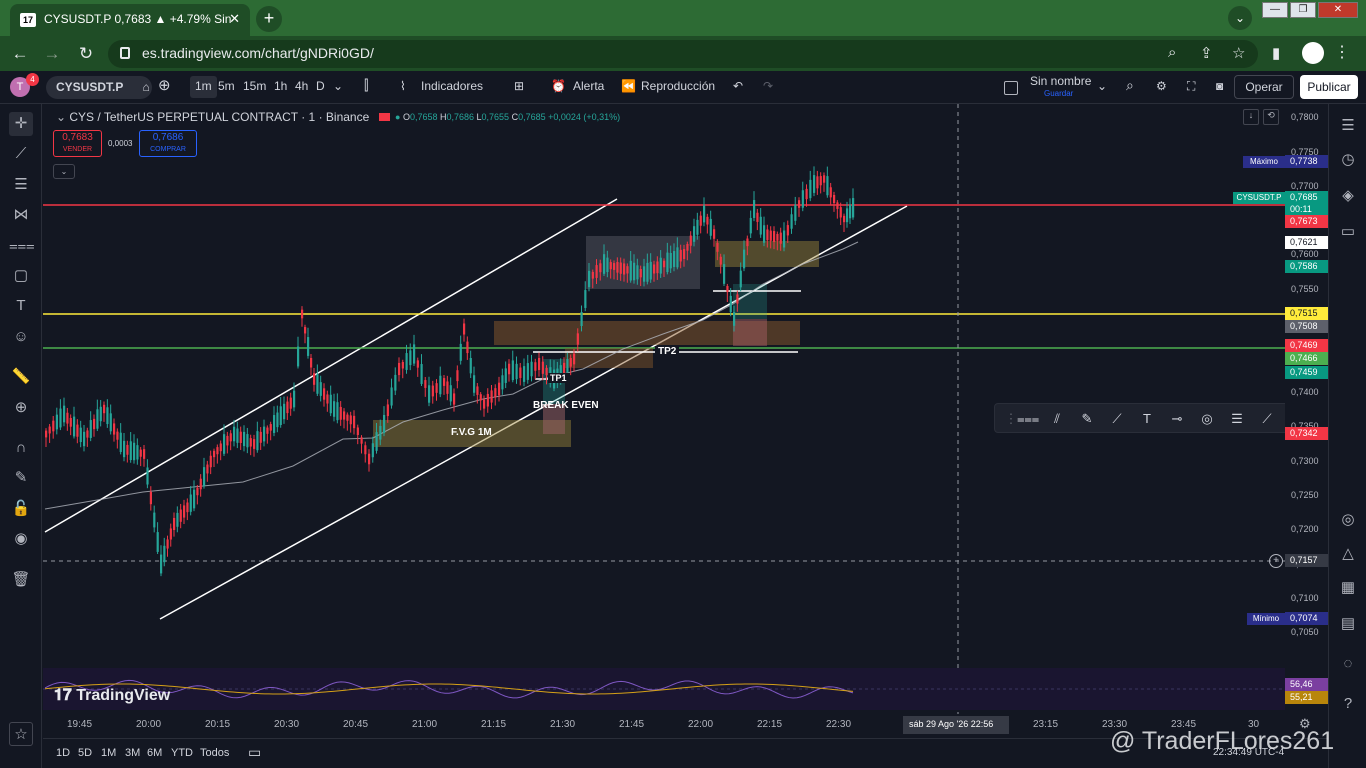  Describe the element at coordinates (21, 509) in the screenshot. I see `lock-all-icon: 🔓` at that location.